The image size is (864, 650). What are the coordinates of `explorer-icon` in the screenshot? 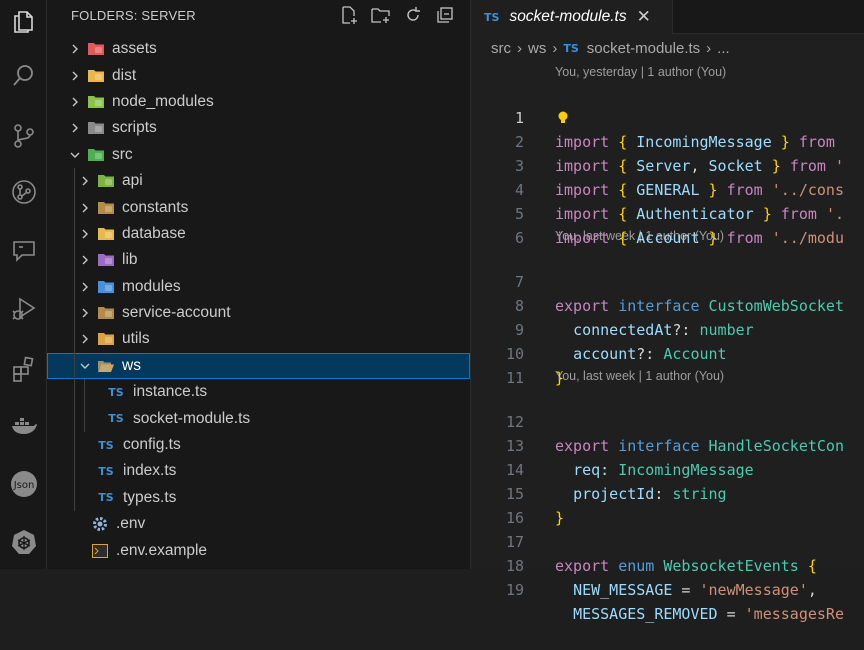 It's located at (23, 22).